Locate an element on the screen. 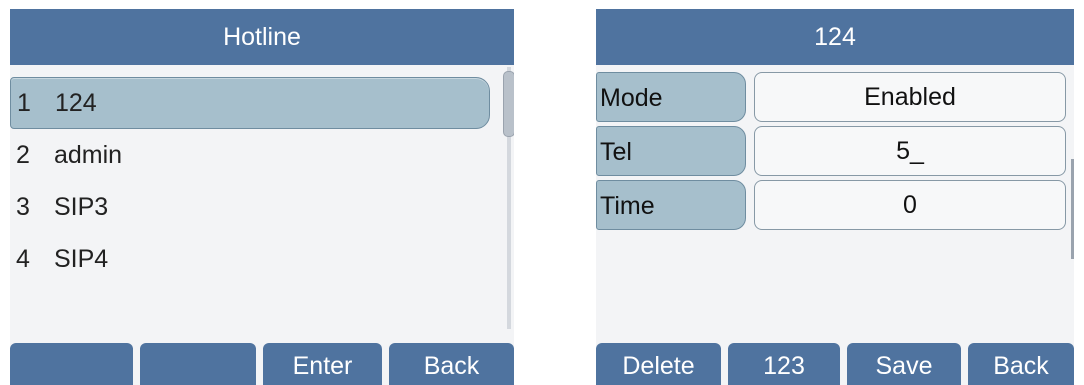  tel-field: 5_ is located at coordinates (910, 151).